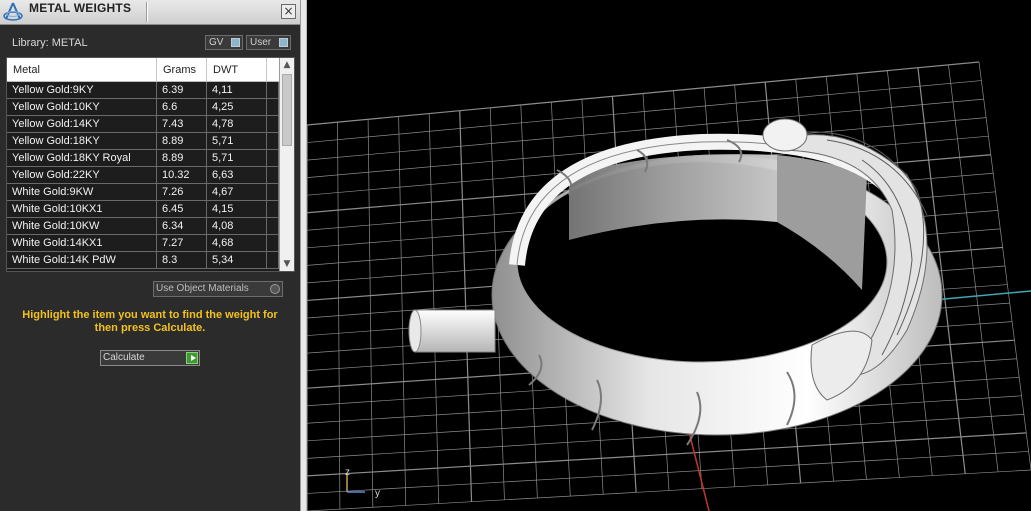 This screenshot has height=511, width=1031. Describe the element at coordinates (82, 226) in the screenshot. I see `metal-cell: White Gold:10KW` at that location.